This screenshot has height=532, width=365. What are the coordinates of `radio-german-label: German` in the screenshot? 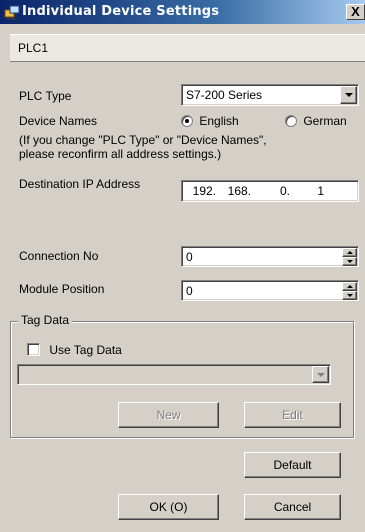 It's located at (325, 121).